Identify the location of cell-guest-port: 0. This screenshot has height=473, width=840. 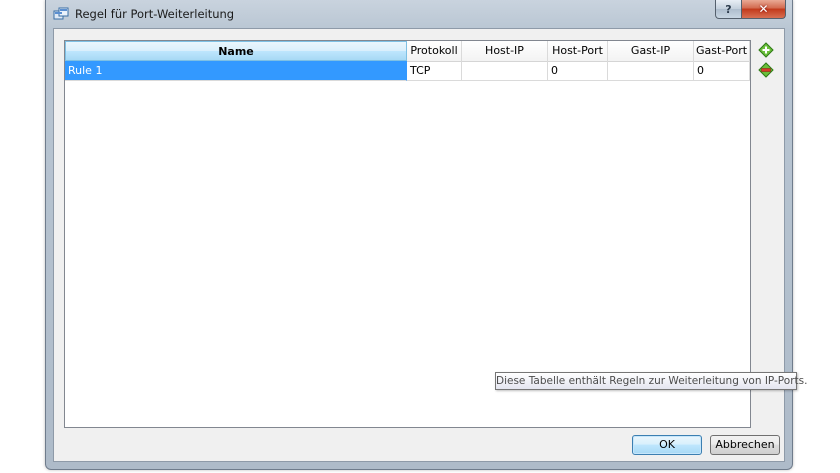
(722, 71).